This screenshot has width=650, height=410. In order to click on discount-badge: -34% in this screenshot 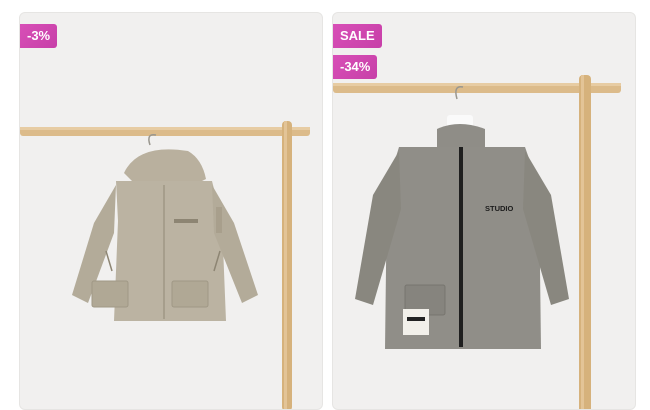, I will do `click(355, 67)`.